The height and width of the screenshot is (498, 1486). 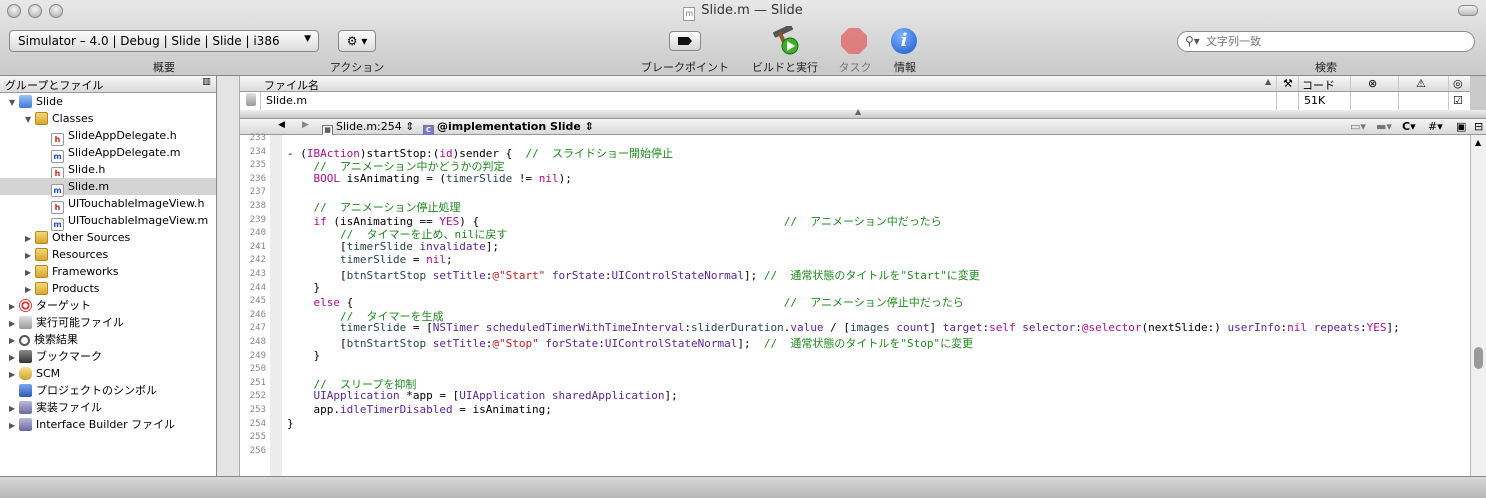 I want to click on counterpart-icon: C▾, so click(x=1409, y=126).